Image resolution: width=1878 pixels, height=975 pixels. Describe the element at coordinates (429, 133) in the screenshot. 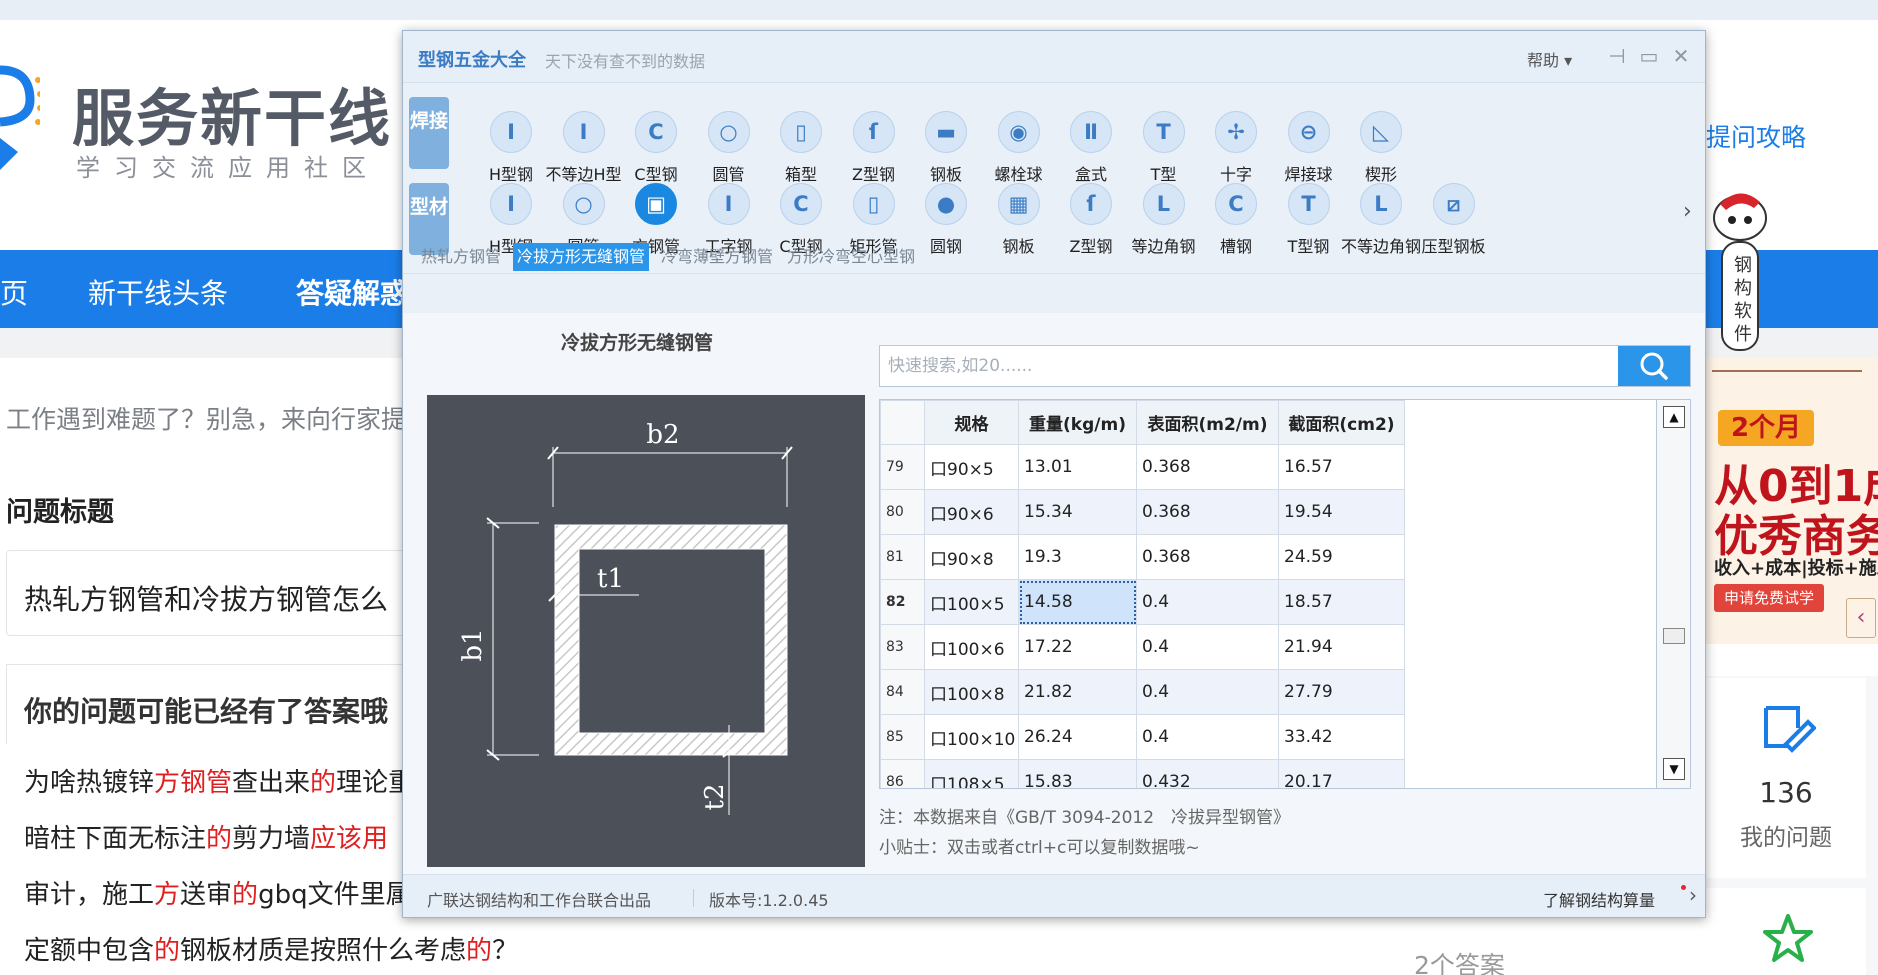

I see `side-tab-welding: 焊接` at that location.